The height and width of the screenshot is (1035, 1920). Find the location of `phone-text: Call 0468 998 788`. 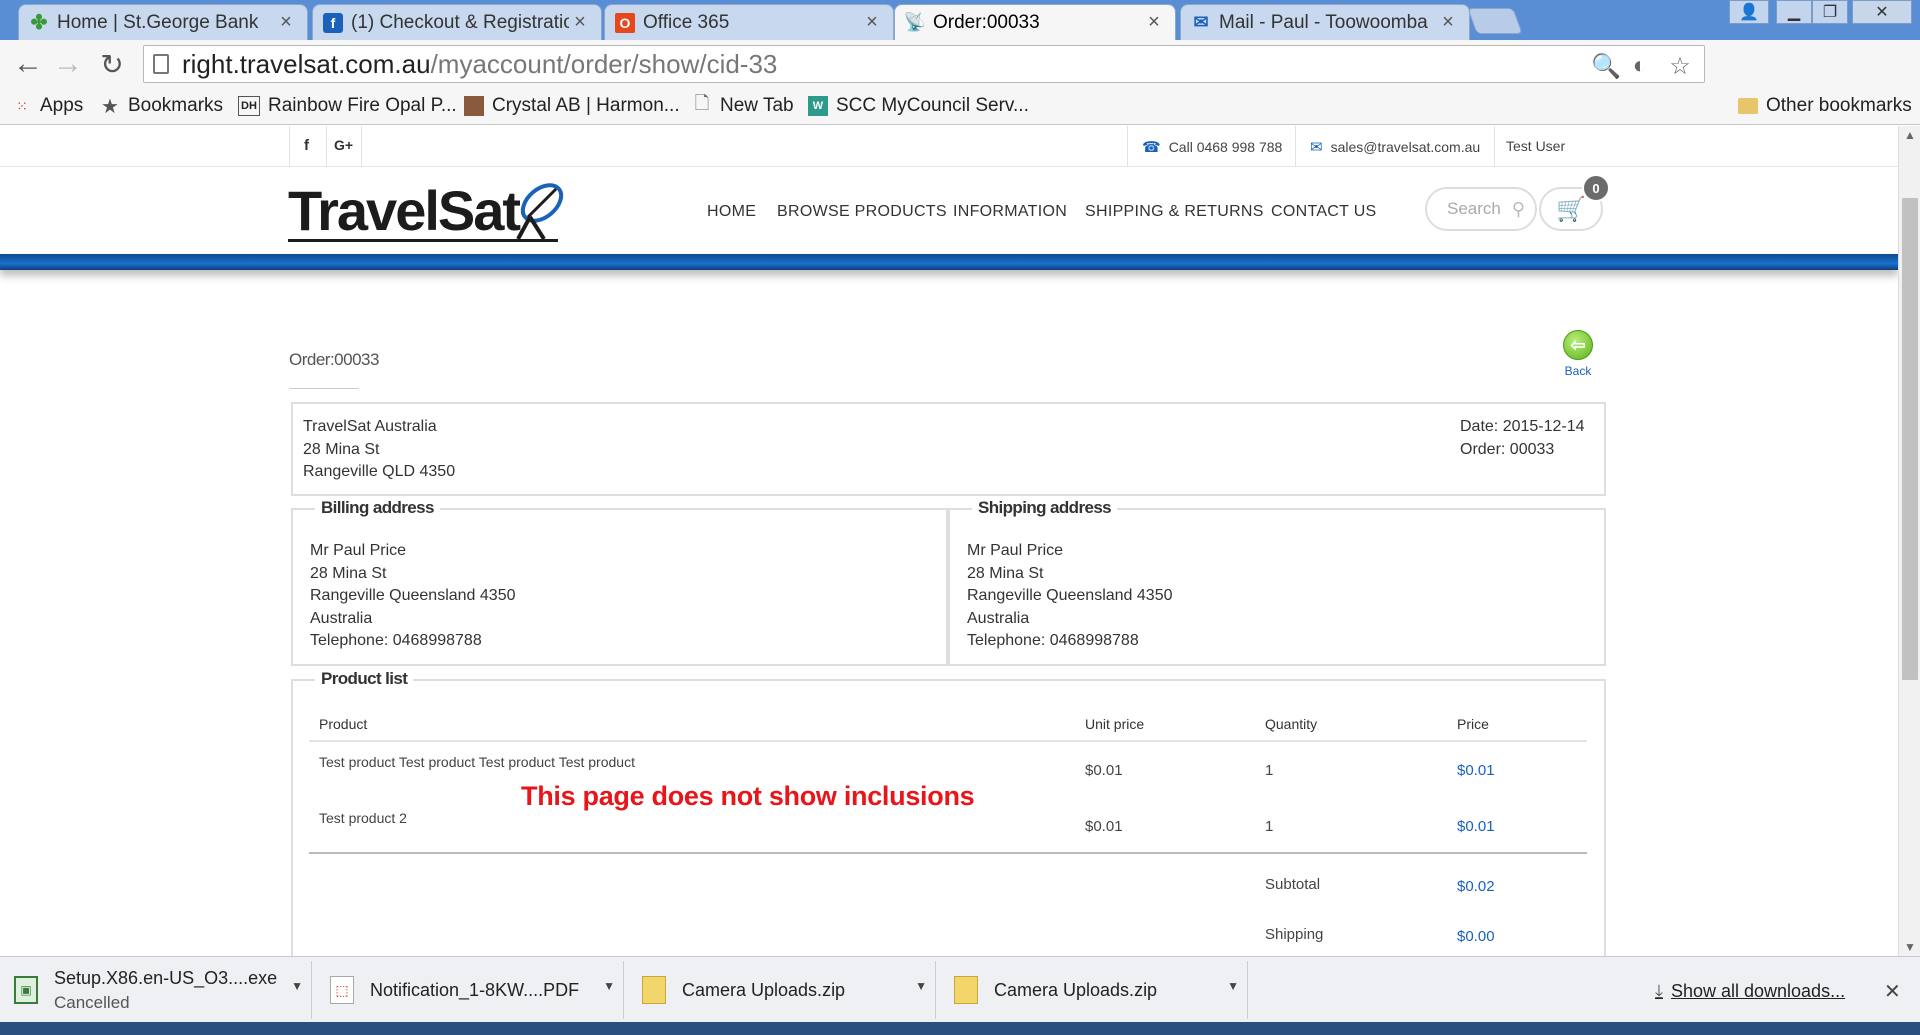

phone-text: Call 0468 998 788 is located at coordinates (1225, 147).